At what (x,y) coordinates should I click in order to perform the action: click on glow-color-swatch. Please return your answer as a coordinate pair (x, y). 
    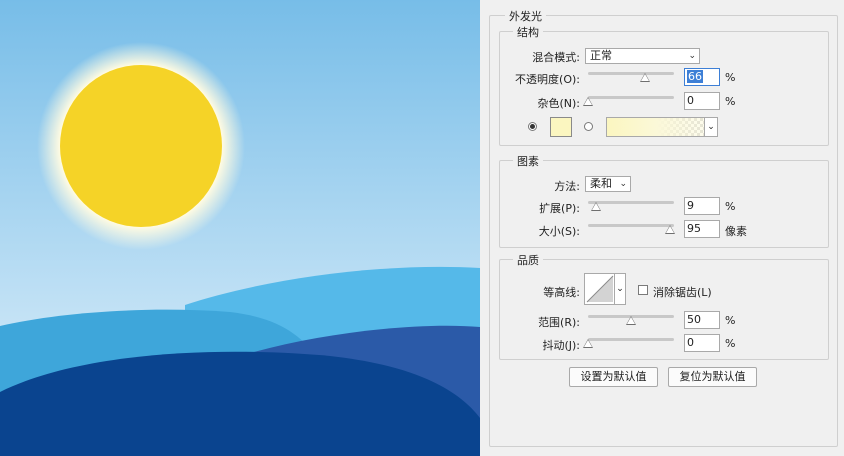
    Looking at the image, I should click on (561, 127).